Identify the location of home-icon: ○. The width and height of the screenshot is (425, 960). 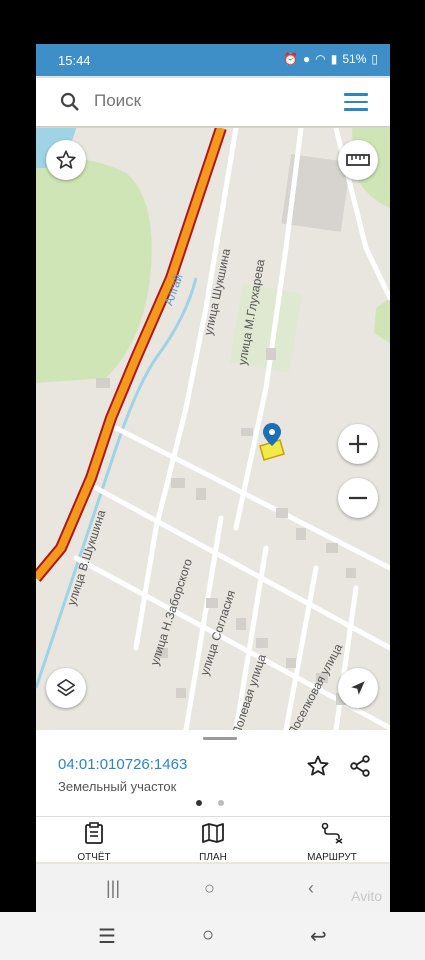
(209, 888).